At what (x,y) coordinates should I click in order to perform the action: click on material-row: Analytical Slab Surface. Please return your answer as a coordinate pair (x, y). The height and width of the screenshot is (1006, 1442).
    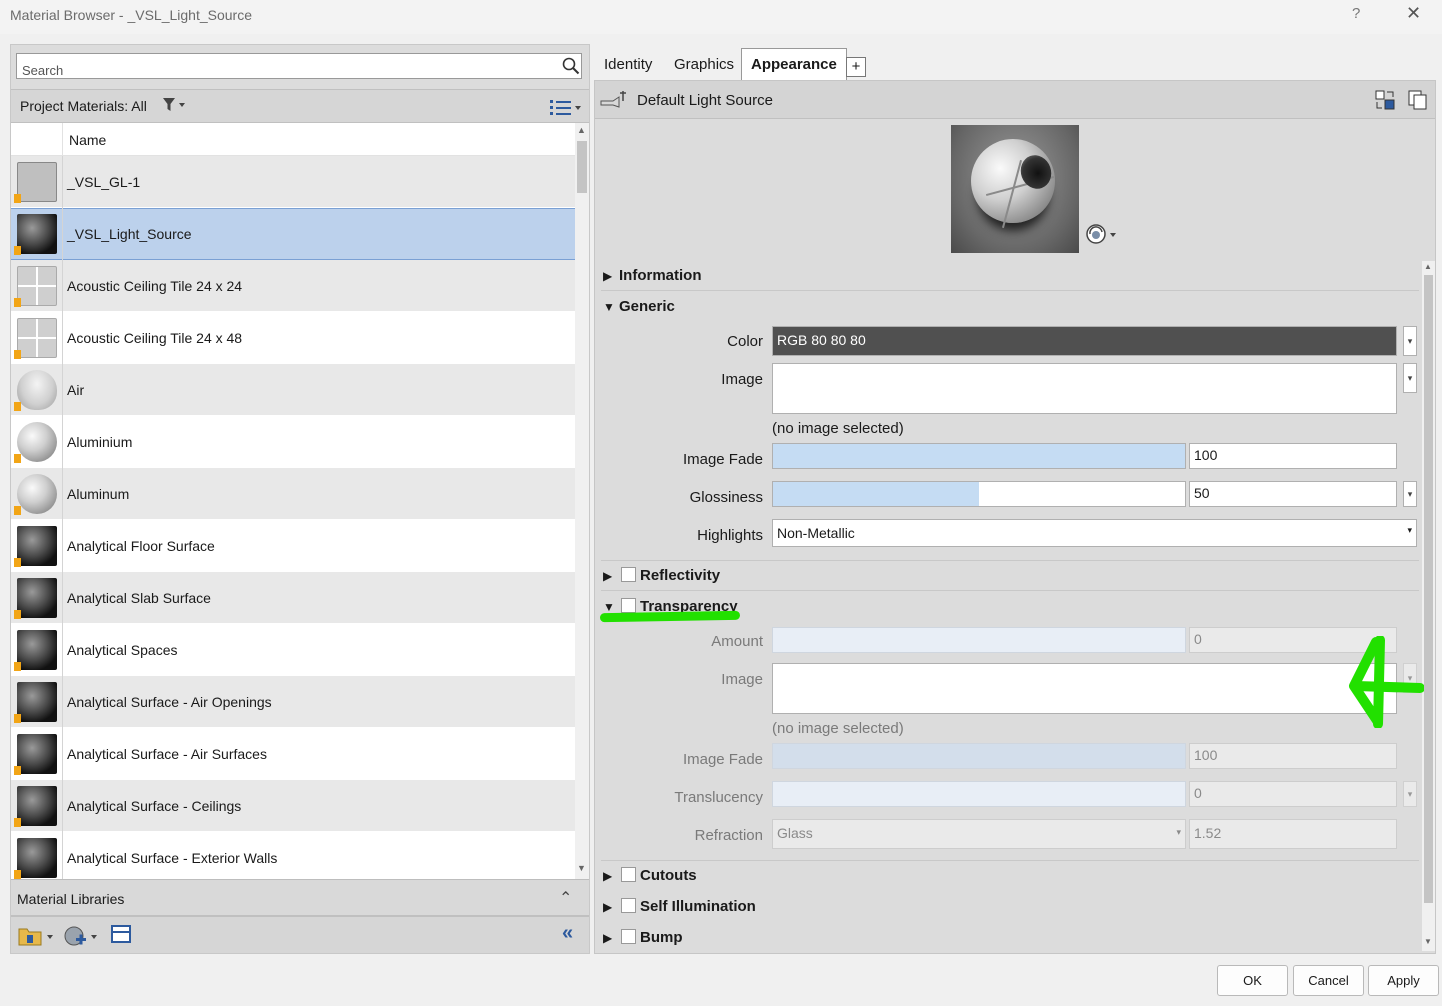
    Looking at the image, I should click on (293, 597).